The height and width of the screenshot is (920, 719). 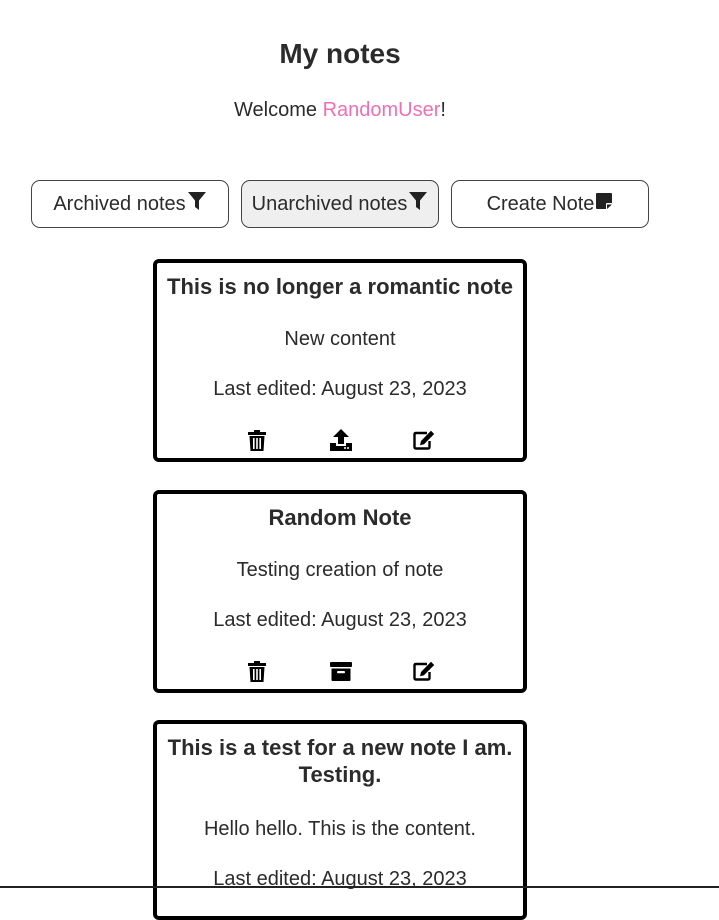 I want to click on welcome-prefix: Welcome, so click(x=278, y=110).